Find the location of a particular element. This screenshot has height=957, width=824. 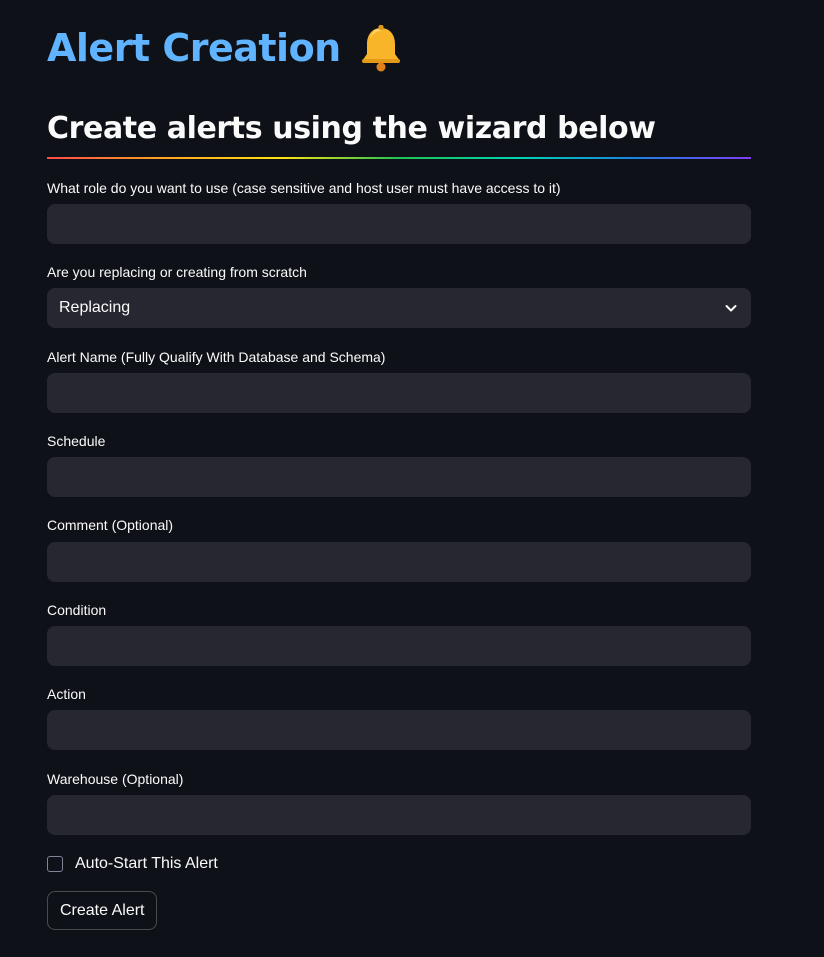

rainbow-divider is located at coordinates (399, 158).